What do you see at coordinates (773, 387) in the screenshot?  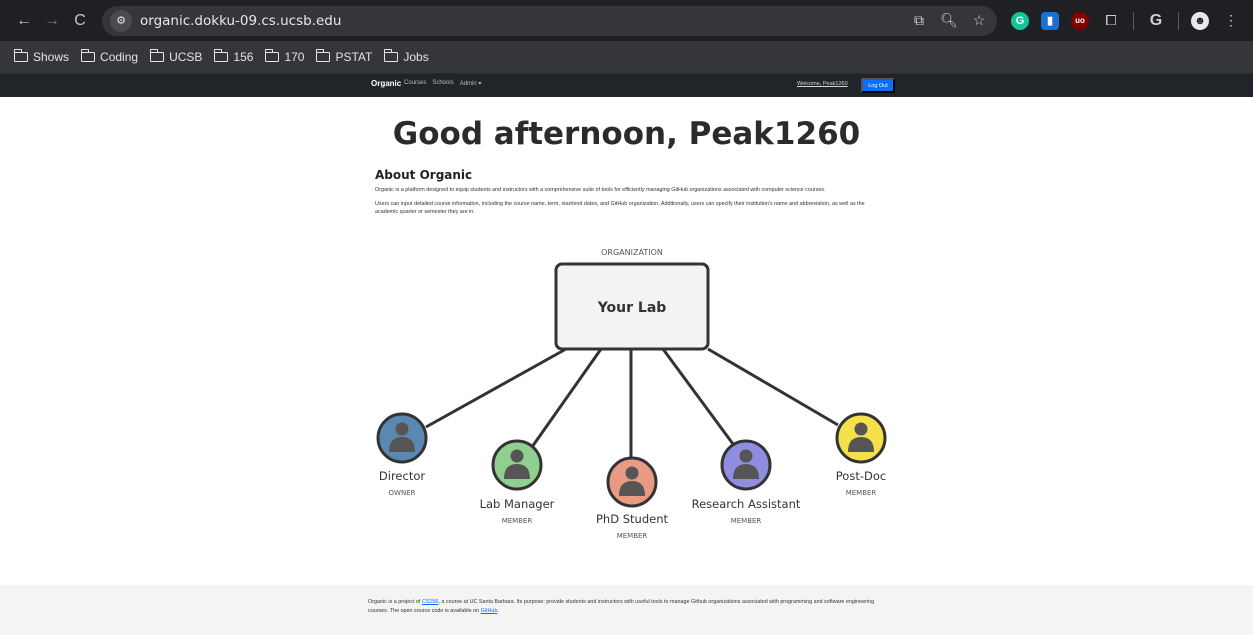 I see `connector-post-doc` at bounding box center [773, 387].